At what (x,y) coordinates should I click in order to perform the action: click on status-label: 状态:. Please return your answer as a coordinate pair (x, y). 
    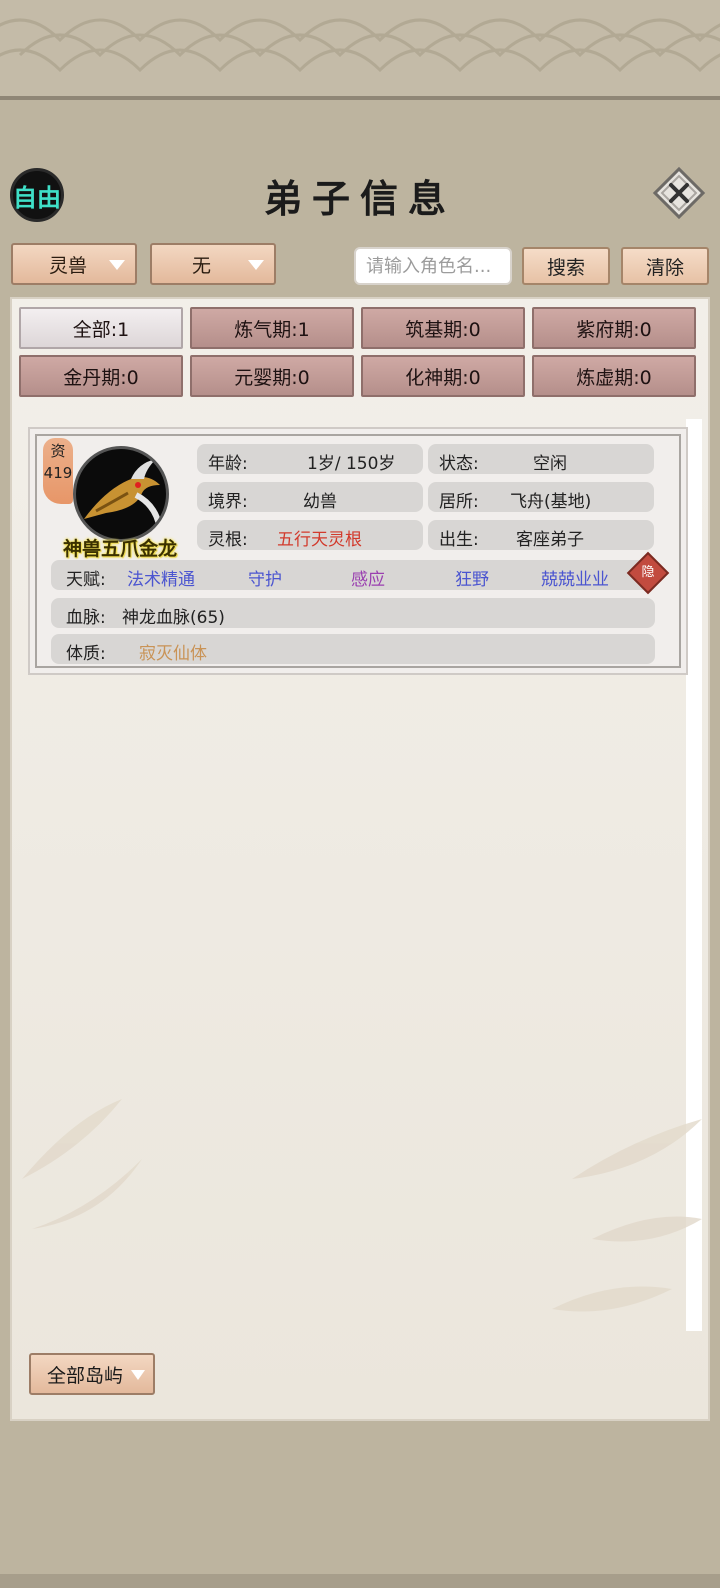
    Looking at the image, I should click on (459, 464).